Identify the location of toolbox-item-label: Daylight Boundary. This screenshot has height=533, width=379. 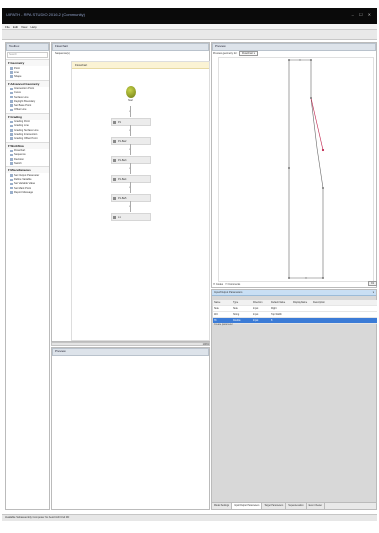
(25, 101).